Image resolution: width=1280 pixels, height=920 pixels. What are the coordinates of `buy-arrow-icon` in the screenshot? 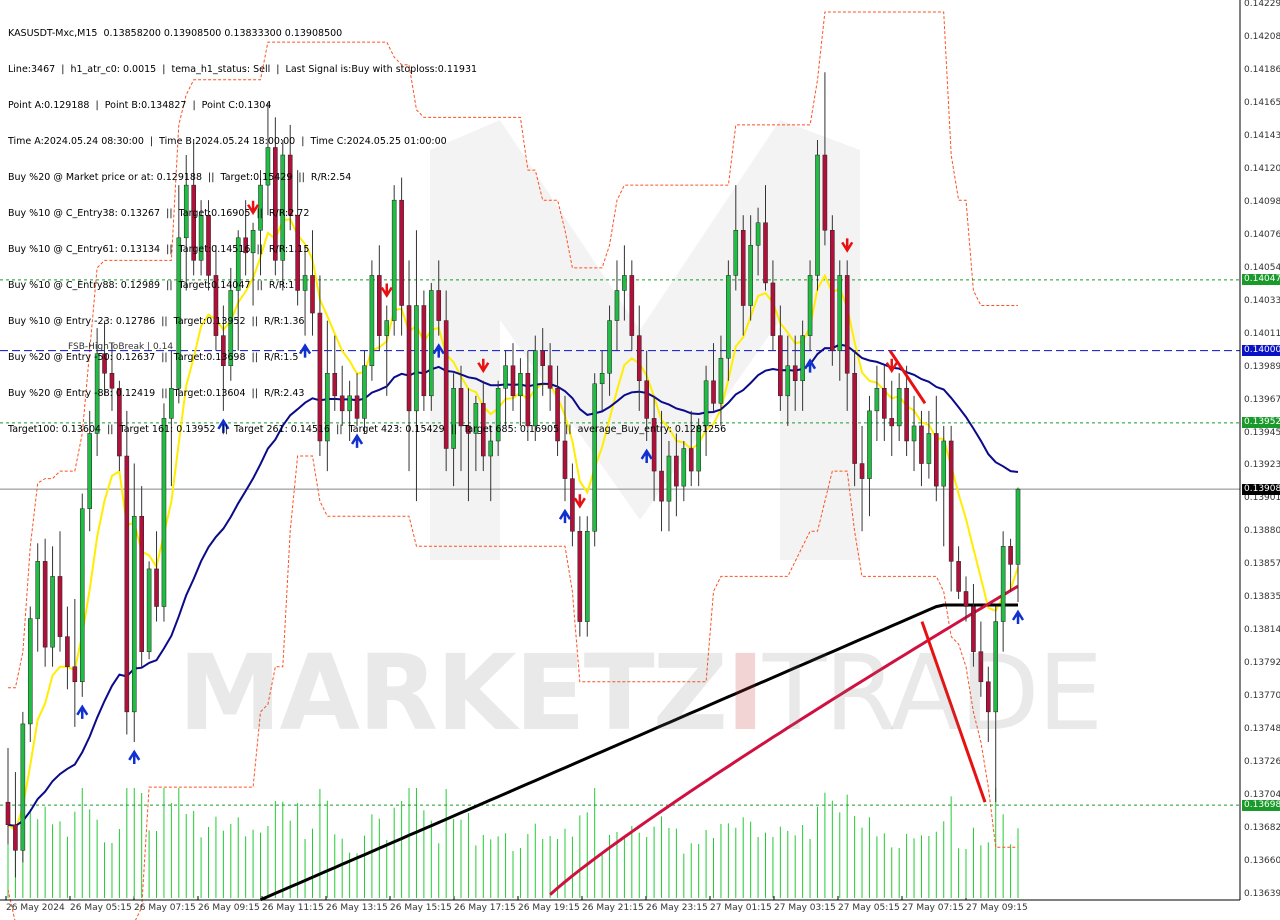 It's located at (82, 711).